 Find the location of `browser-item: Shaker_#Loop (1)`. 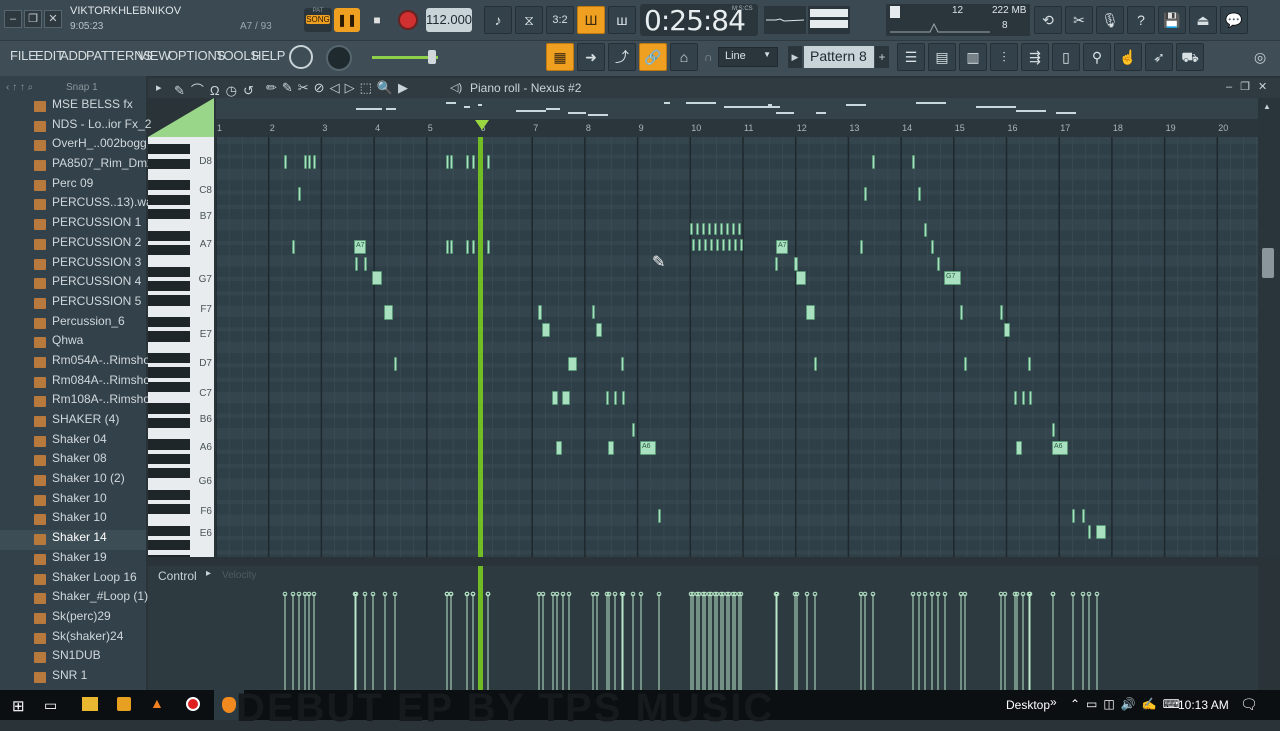

browser-item: Shaker_#Loop (1) is located at coordinates (74, 599).